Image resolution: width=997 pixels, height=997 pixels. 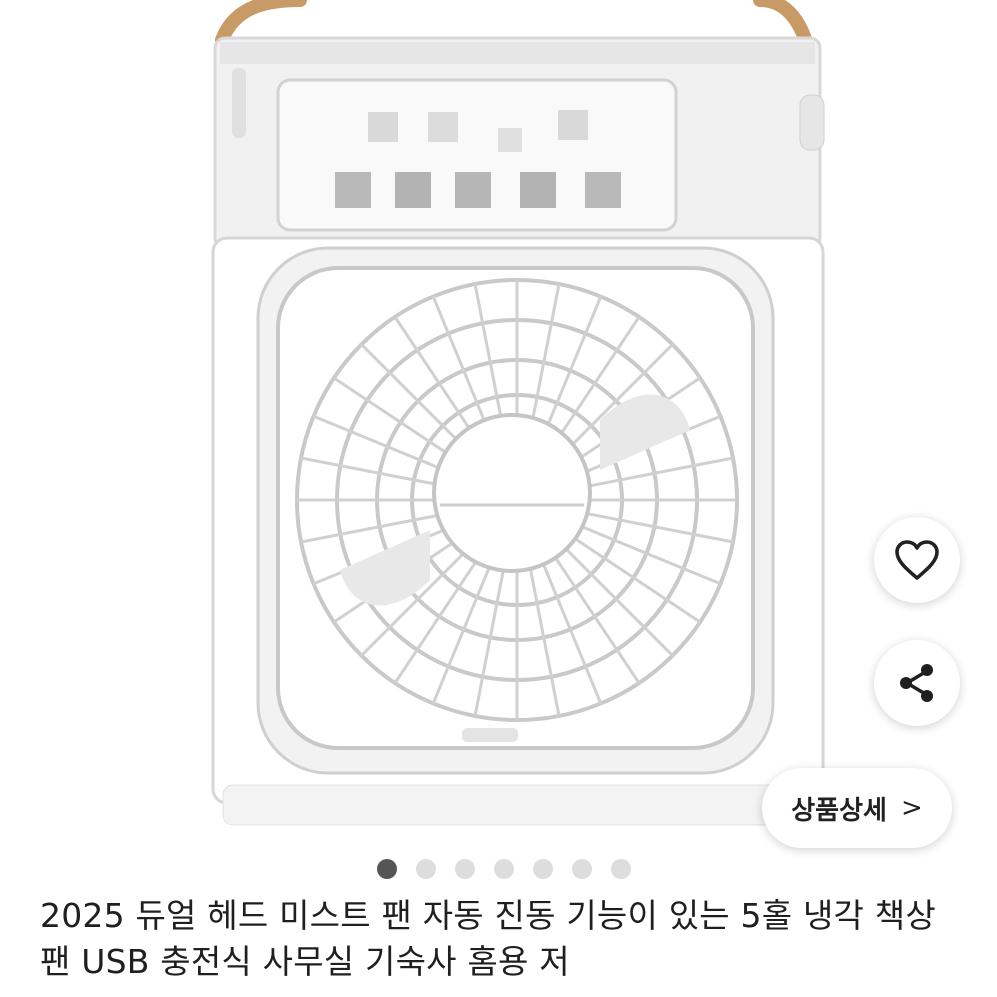 I want to click on image-carousel-indicator, so click(x=501, y=870).